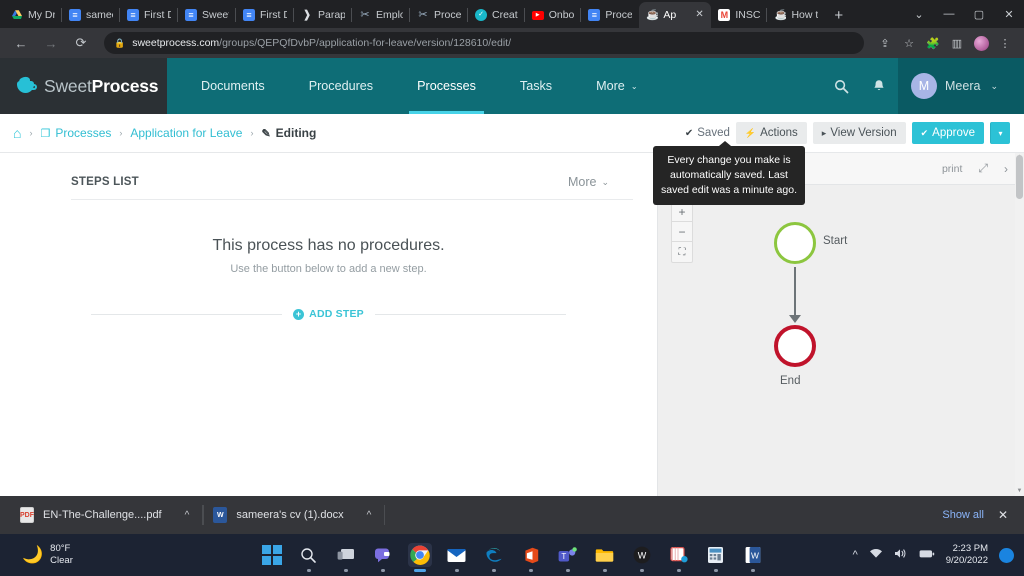 The height and width of the screenshot is (576, 1024). What do you see at coordinates (249, 15) in the screenshot?
I see `docs-icon: ≡` at bounding box center [249, 15].